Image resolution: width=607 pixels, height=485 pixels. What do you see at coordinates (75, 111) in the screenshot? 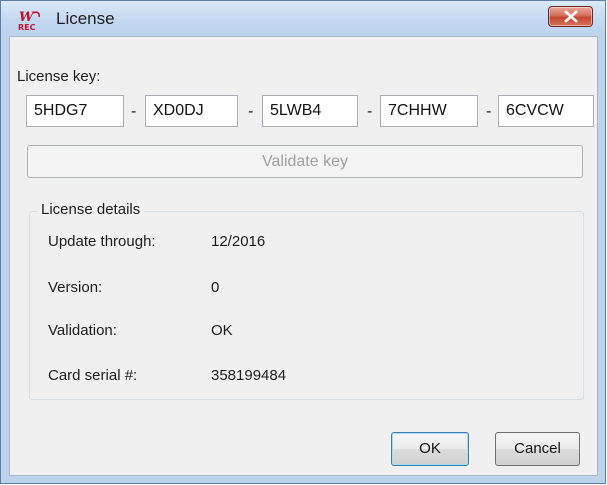
I see `license-key-segment-1: 5HDG7` at bounding box center [75, 111].